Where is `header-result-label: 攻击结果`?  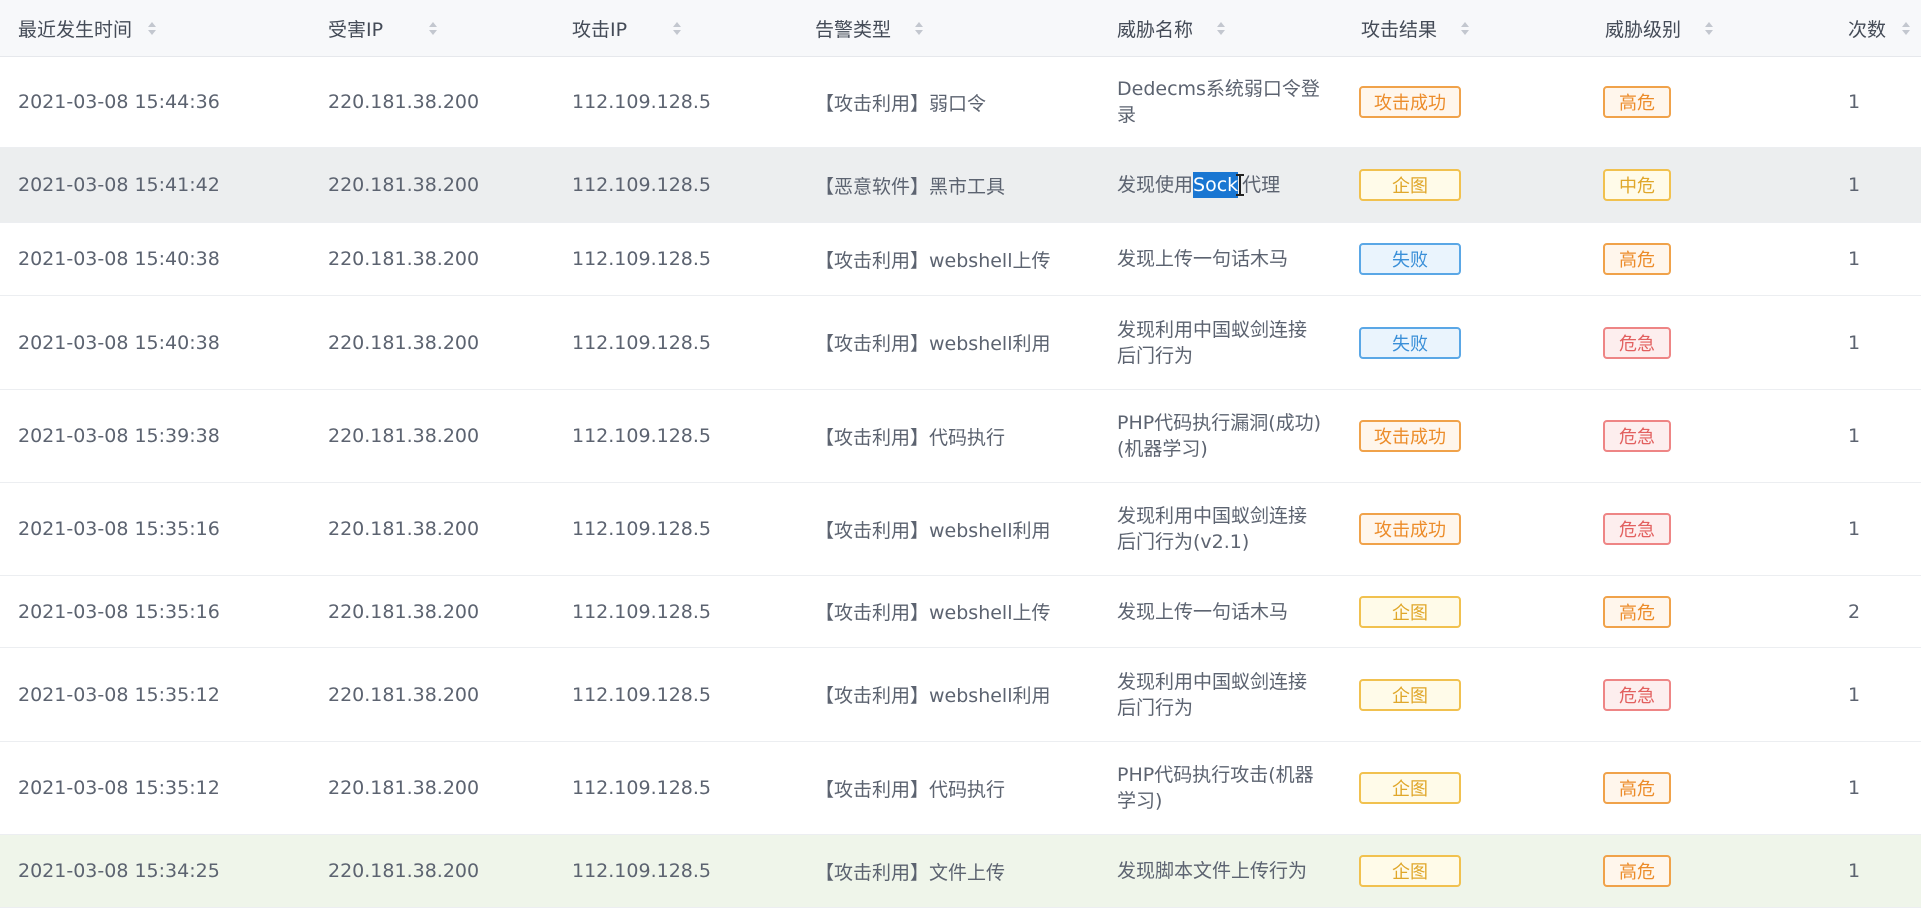
header-result-label: 攻击结果 is located at coordinates (1399, 29).